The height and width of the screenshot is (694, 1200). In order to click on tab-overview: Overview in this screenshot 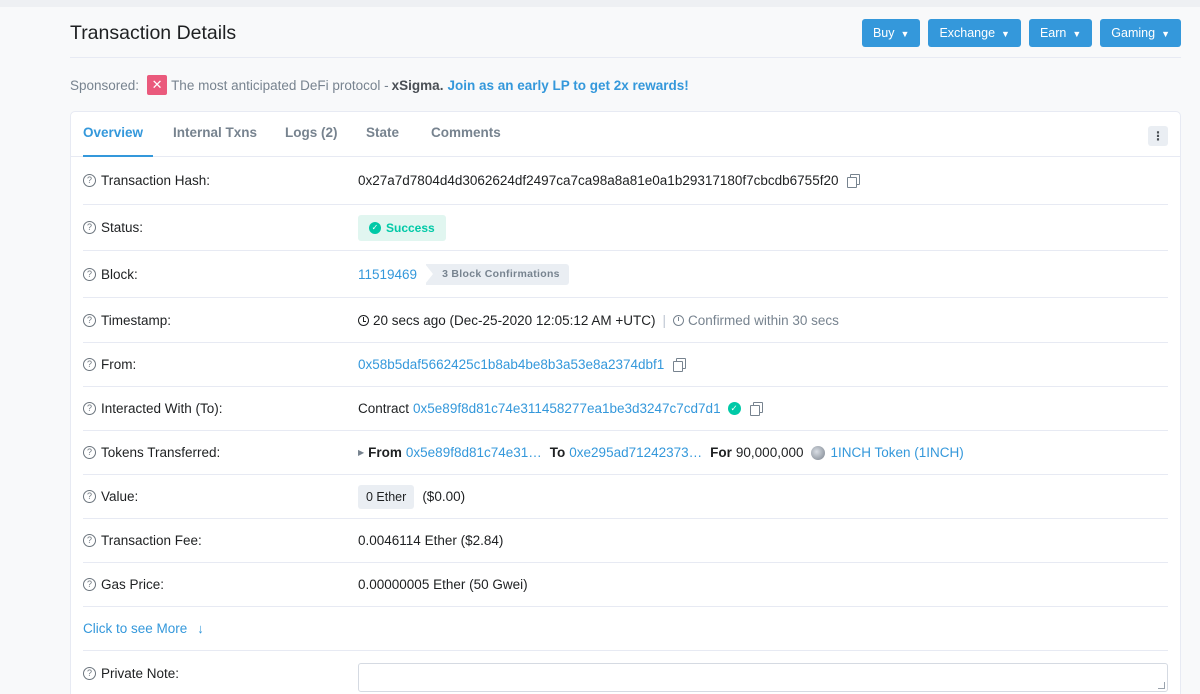, I will do `click(118, 134)`.